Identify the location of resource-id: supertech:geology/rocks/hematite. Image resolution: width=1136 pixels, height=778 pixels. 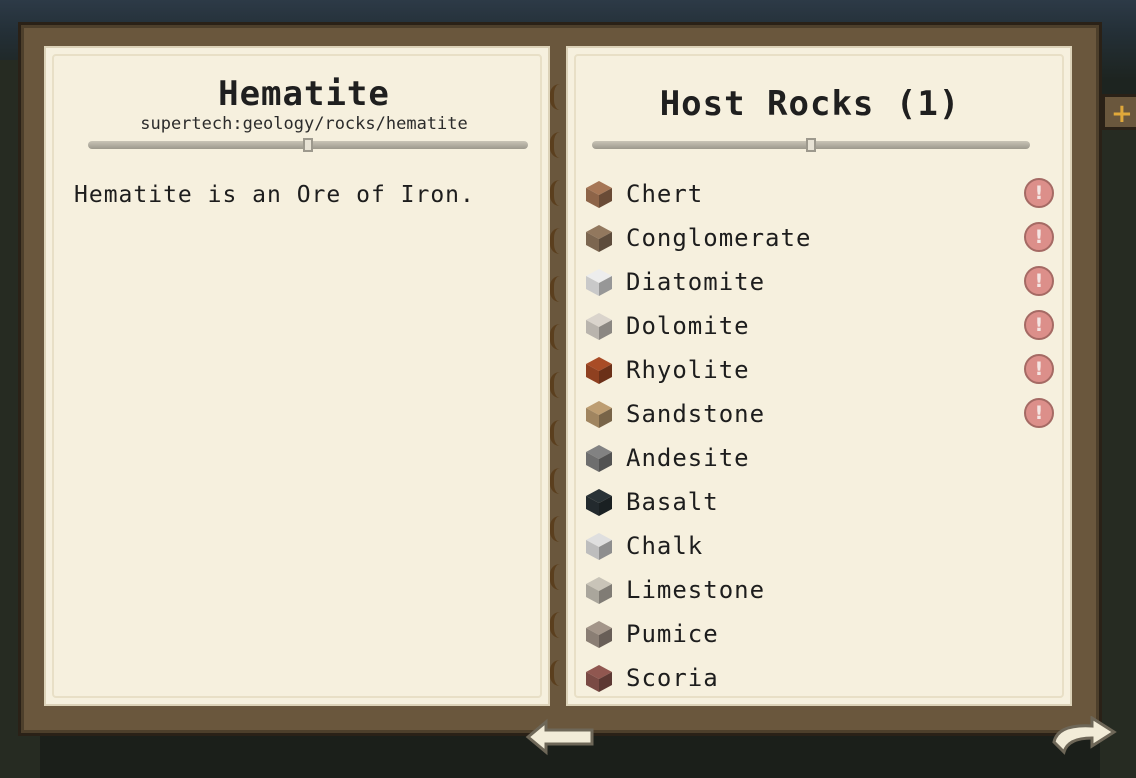
(304, 124).